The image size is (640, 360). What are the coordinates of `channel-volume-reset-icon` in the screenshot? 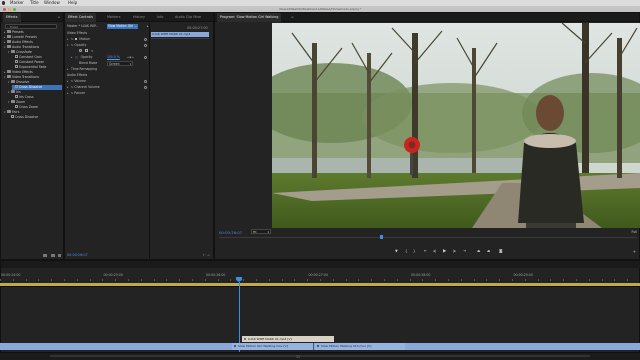 It's located at (145, 87).